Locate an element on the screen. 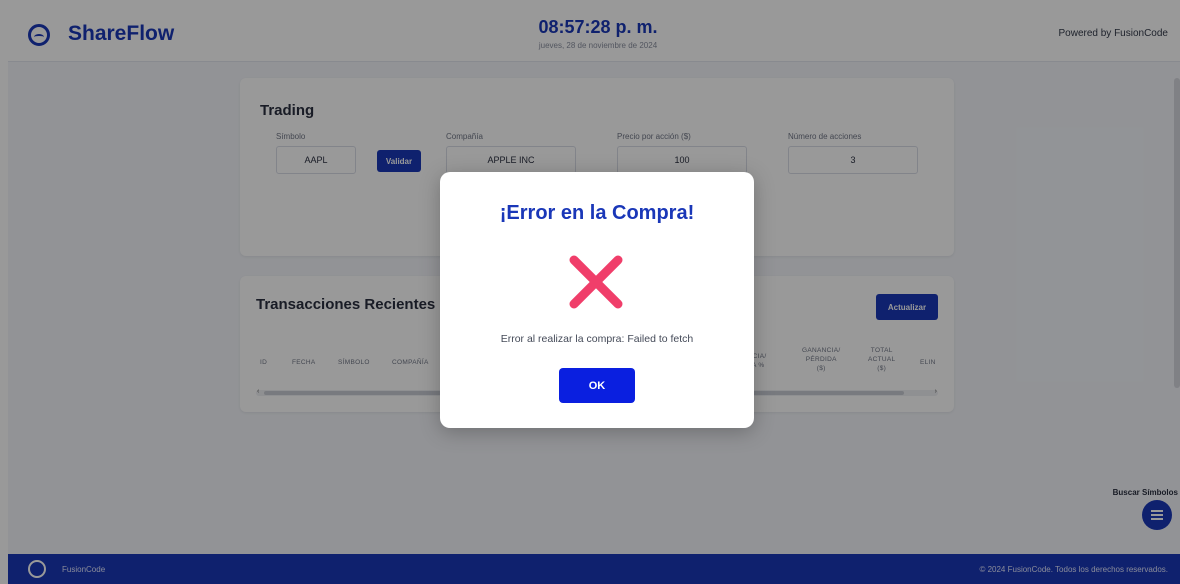 This screenshot has width=1180, height=584. dialog-title: ¡Error en la Compra! is located at coordinates (597, 213).